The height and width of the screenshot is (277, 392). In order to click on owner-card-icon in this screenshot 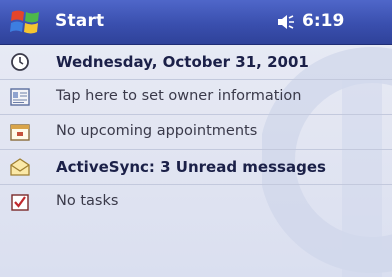, I will do `click(20, 97)`.